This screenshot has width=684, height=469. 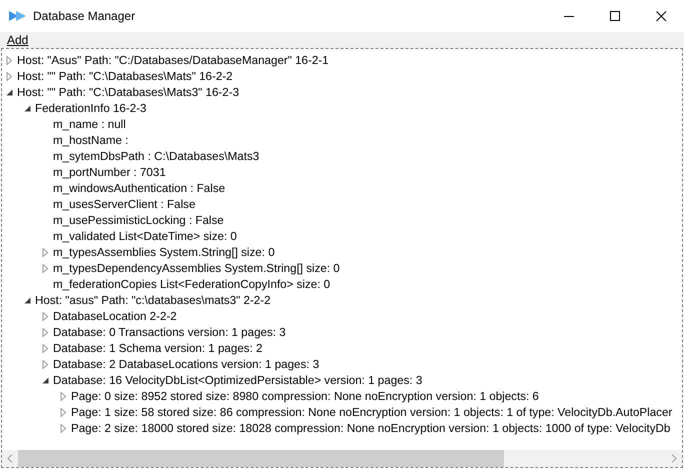 I want to click on tree-leaf: m_federationCopies List<FederationCopyInfo> size: 0, so click(x=191, y=284).